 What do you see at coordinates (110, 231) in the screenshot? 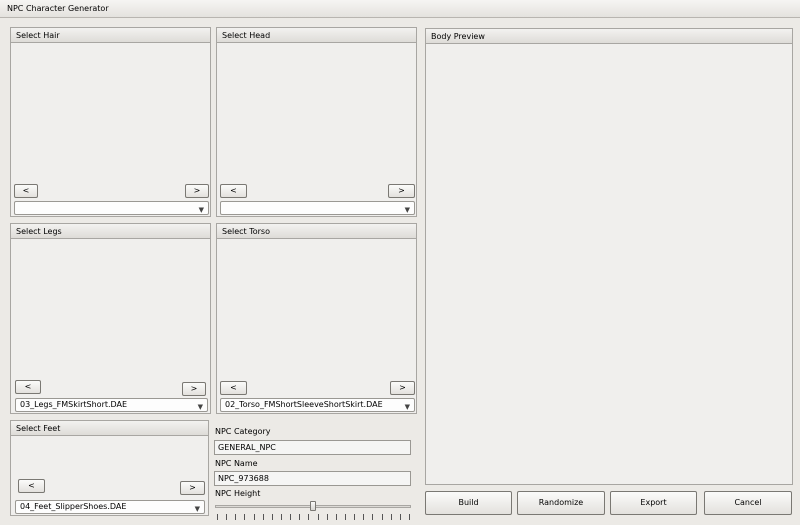
I see `legs-panel-title: Select Legs` at bounding box center [110, 231].